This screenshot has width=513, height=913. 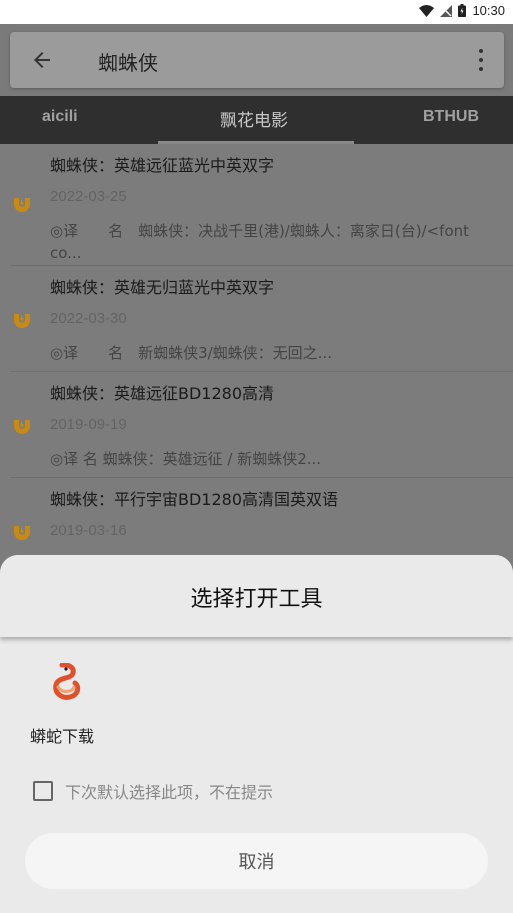 What do you see at coordinates (257, 60) in the screenshot?
I see `search-bar: 蜘蛛侠` at bounding box center [257, 60].